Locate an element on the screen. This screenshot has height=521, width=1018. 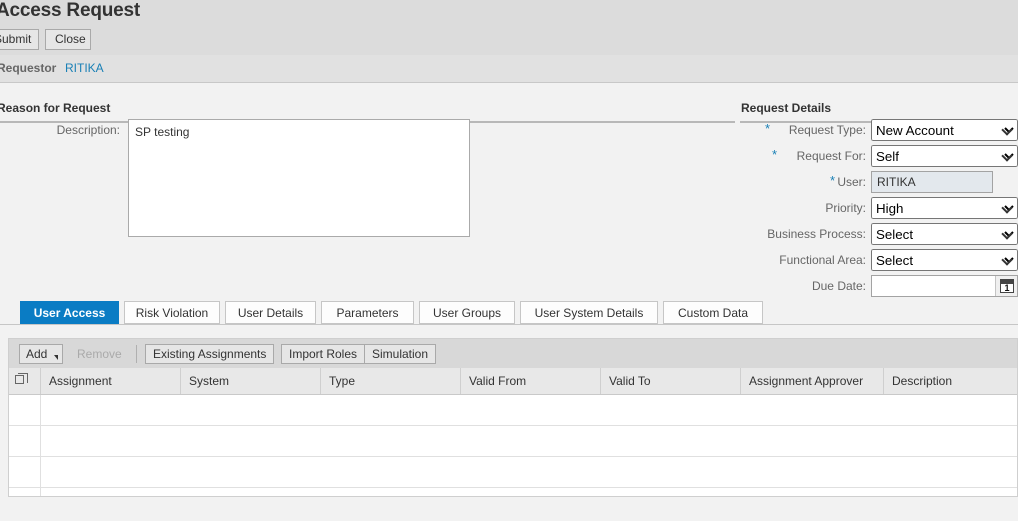
due-date-label: Due Date: is located at coordinates (838, 286).